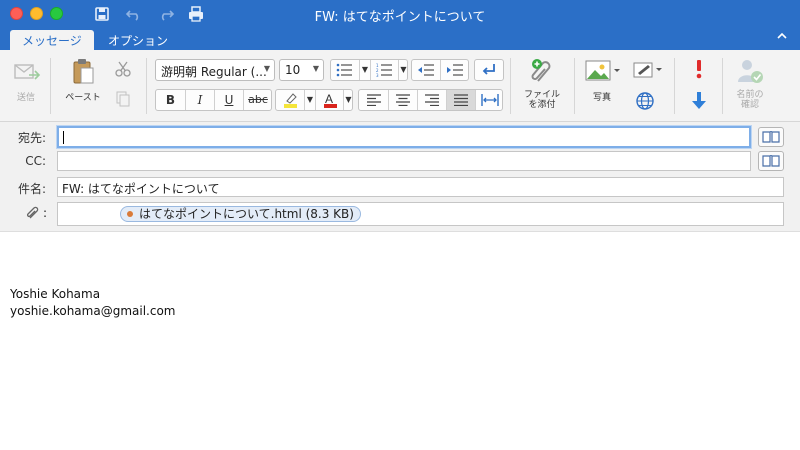 This screenshot has height=450, width=800. Describe the element at coordinates (542, 105) in the screenshot. I see `attach-file-label-2: を添付` at that location.